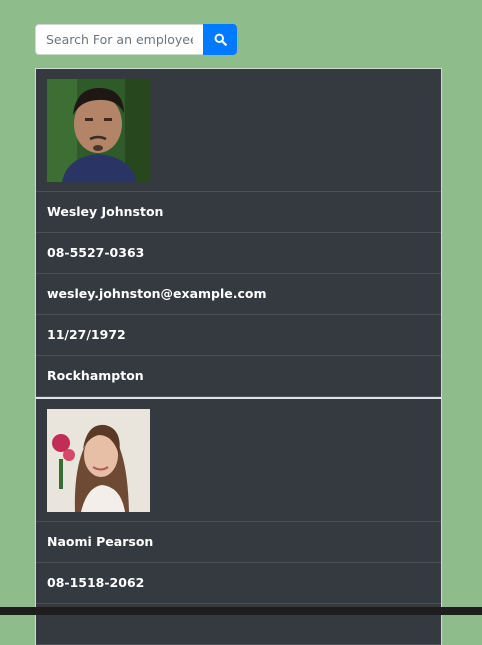 This screenshot has height=645, width=482. What do you see at coordinates (238, 253) in the screenshot?
I see `employee-phone: 08-5527-0363` at bounding box center [238, 253].